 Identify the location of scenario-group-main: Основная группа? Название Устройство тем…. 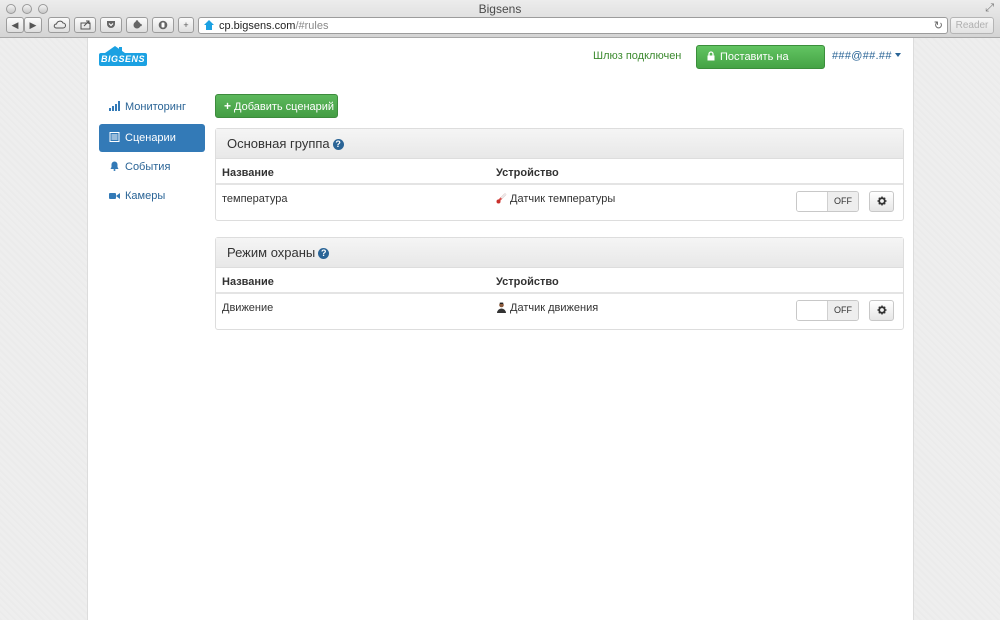
(559, 174).